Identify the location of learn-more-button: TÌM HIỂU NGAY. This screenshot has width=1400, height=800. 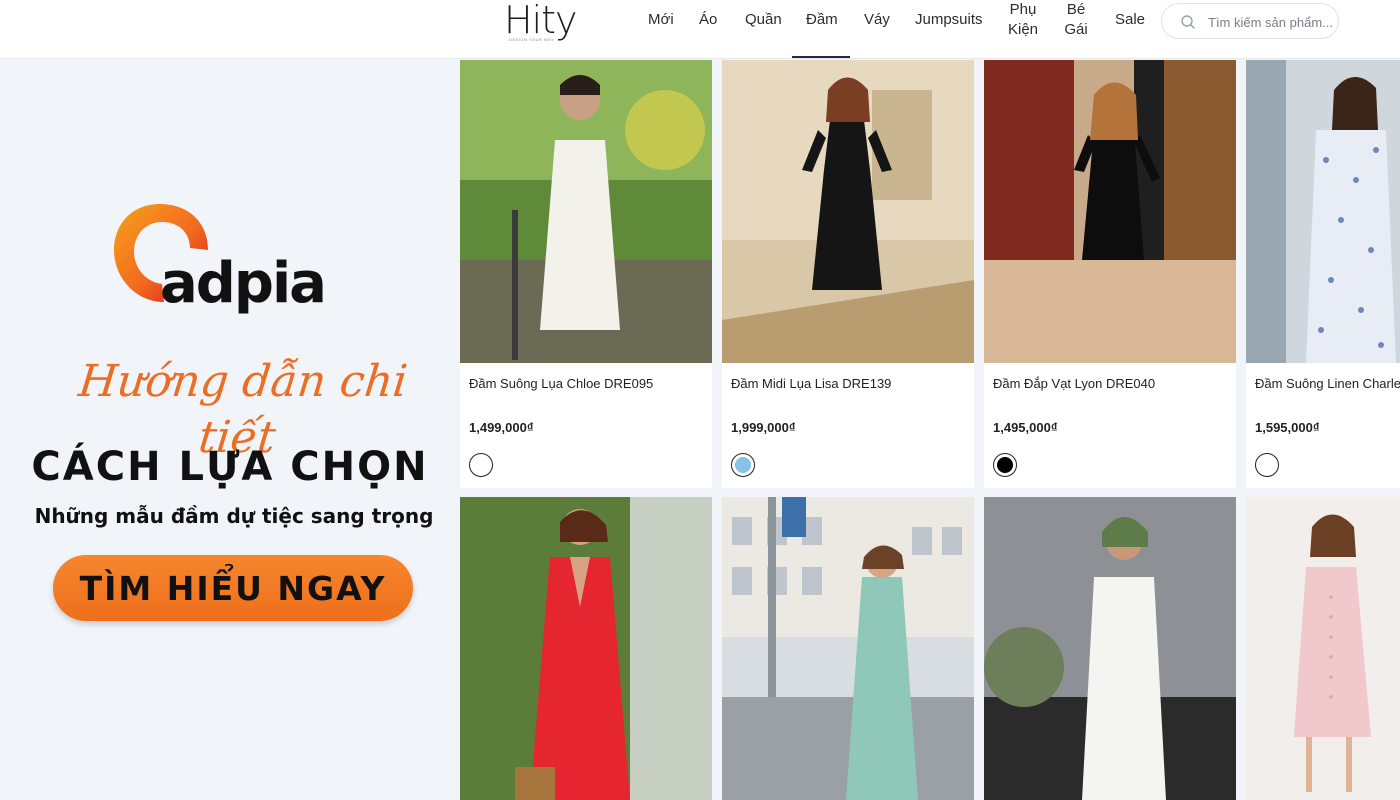
(233, 588).